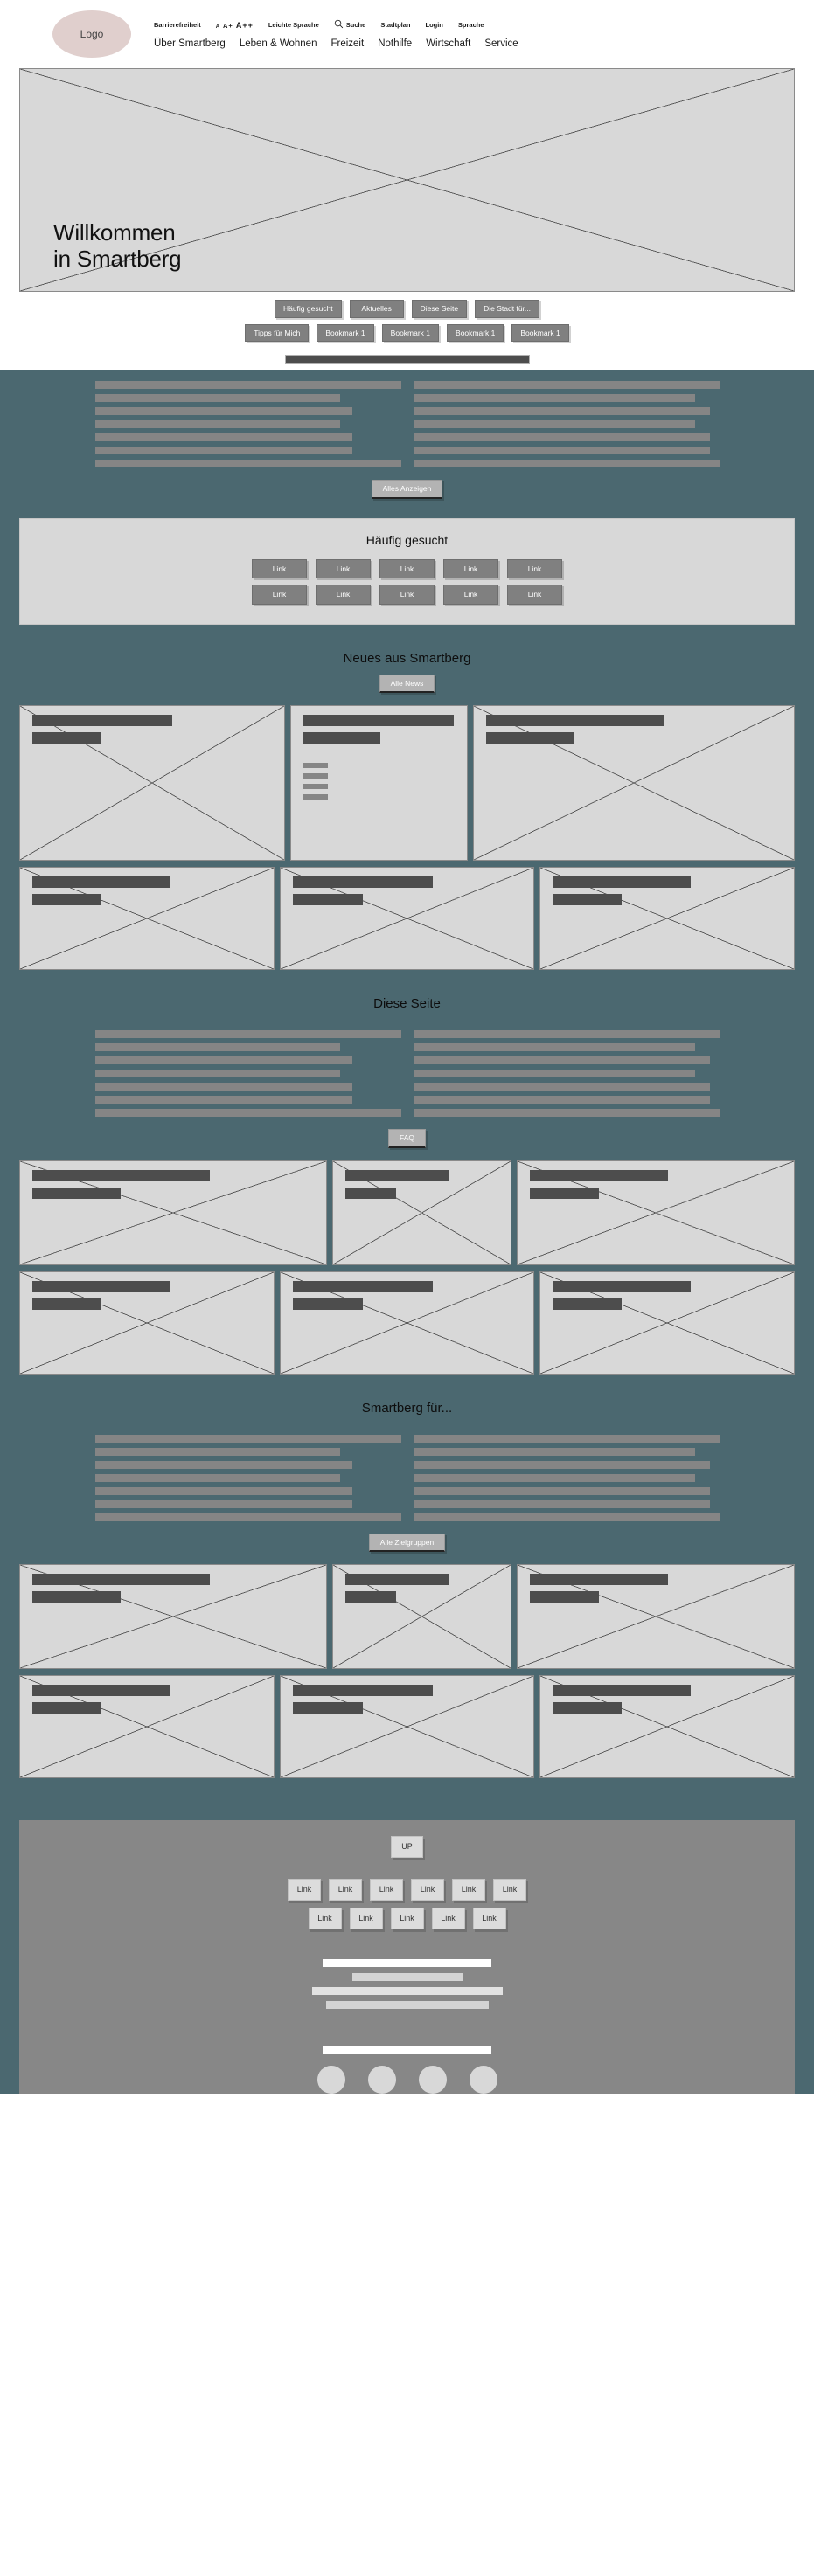  I want to click on all-news-button: Alle News, so click(407, 683).